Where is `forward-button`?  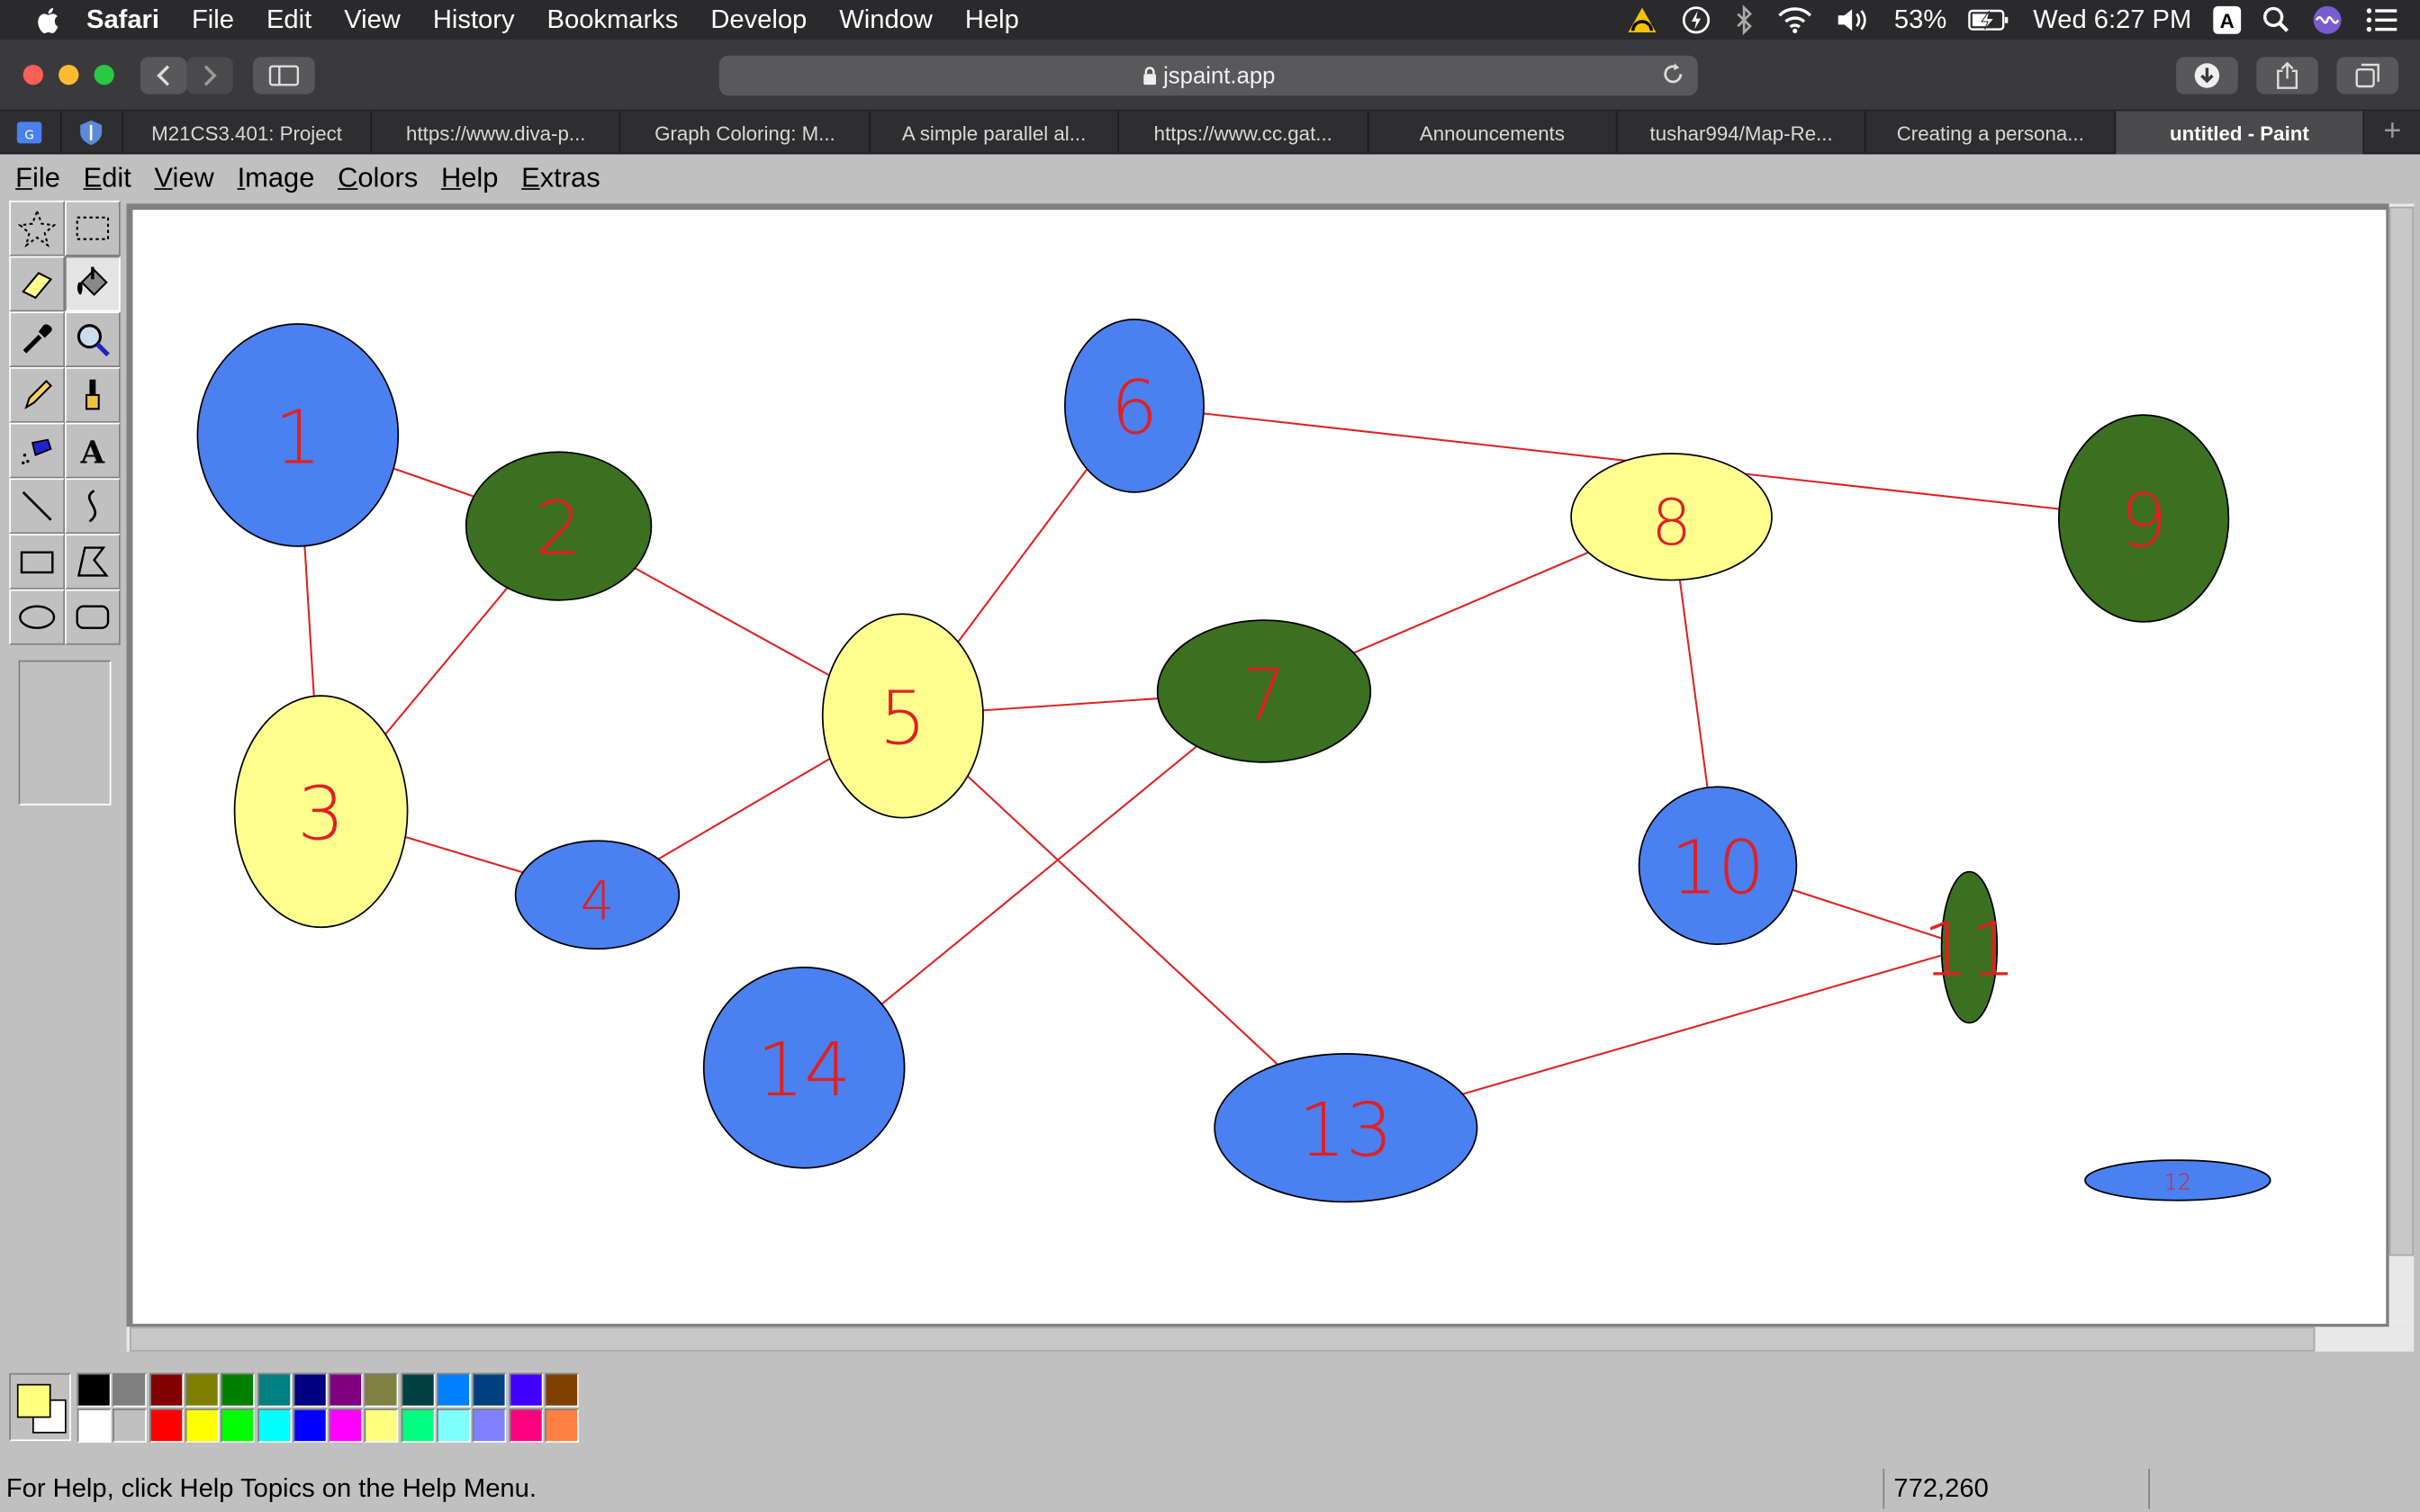 forward-button is located at coordinates (209, 75).